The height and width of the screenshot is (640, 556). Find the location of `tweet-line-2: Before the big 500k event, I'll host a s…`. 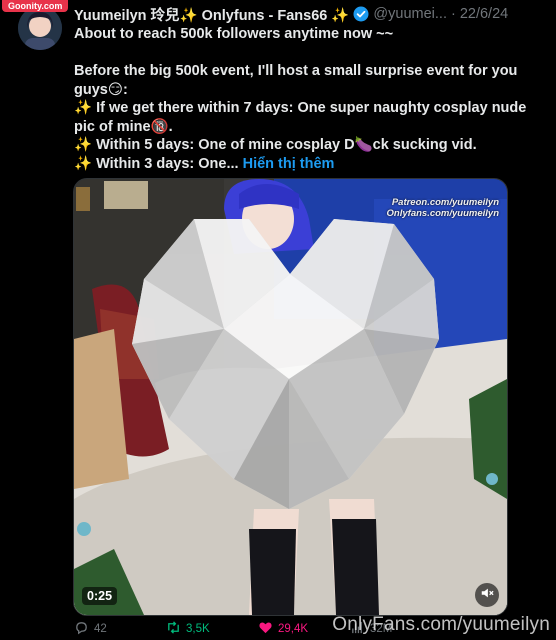

tweet-line-2: Before the big 500k event, I'll host a s… is located at coordinates (296, 80).